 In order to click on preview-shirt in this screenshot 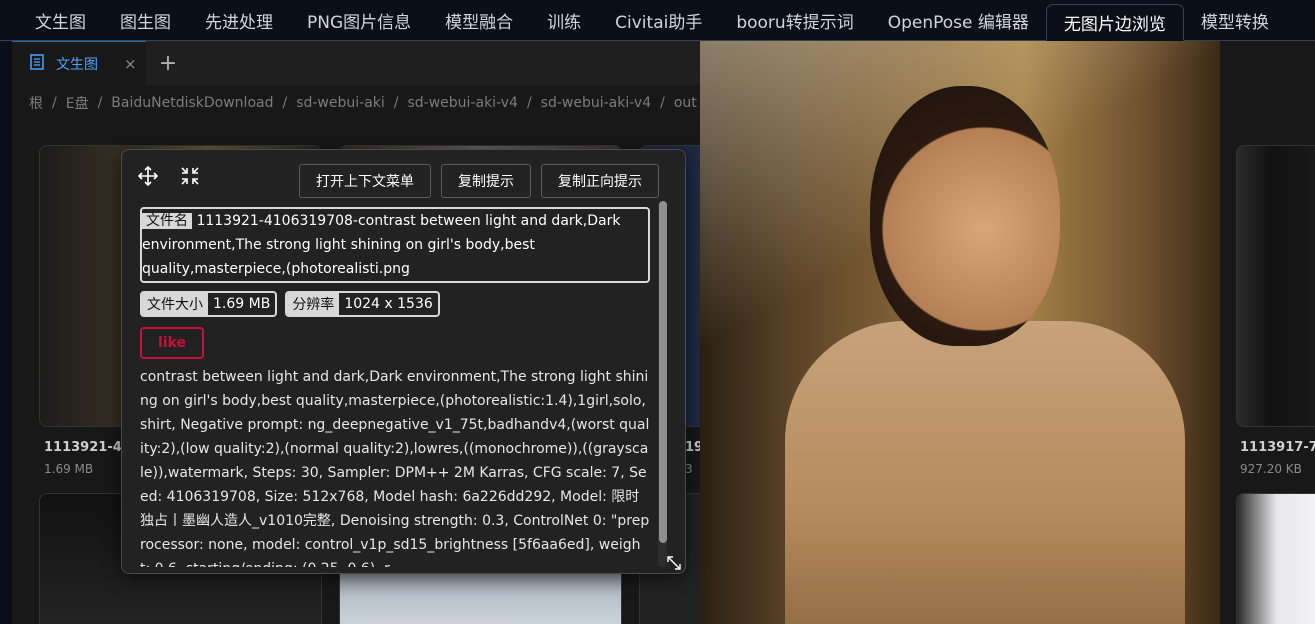, I will do `click(985, 472)`.